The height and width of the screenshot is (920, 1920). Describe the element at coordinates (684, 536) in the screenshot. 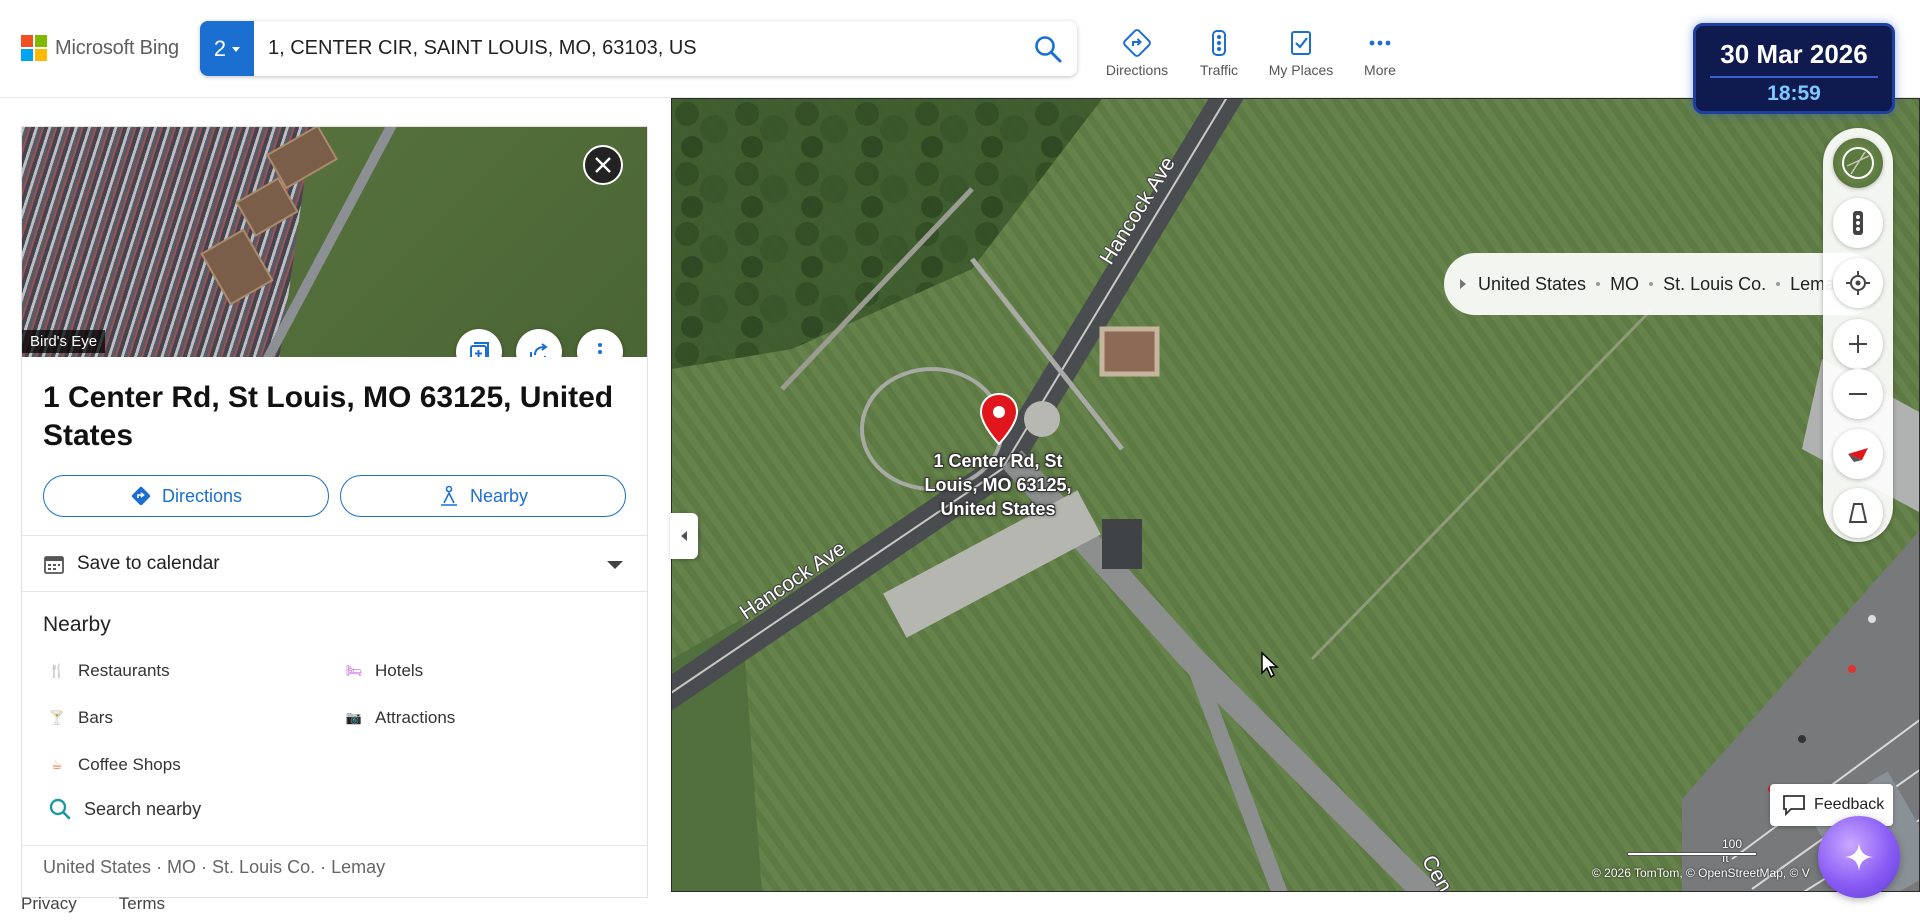

I see `collapse-panel-button` at that location.